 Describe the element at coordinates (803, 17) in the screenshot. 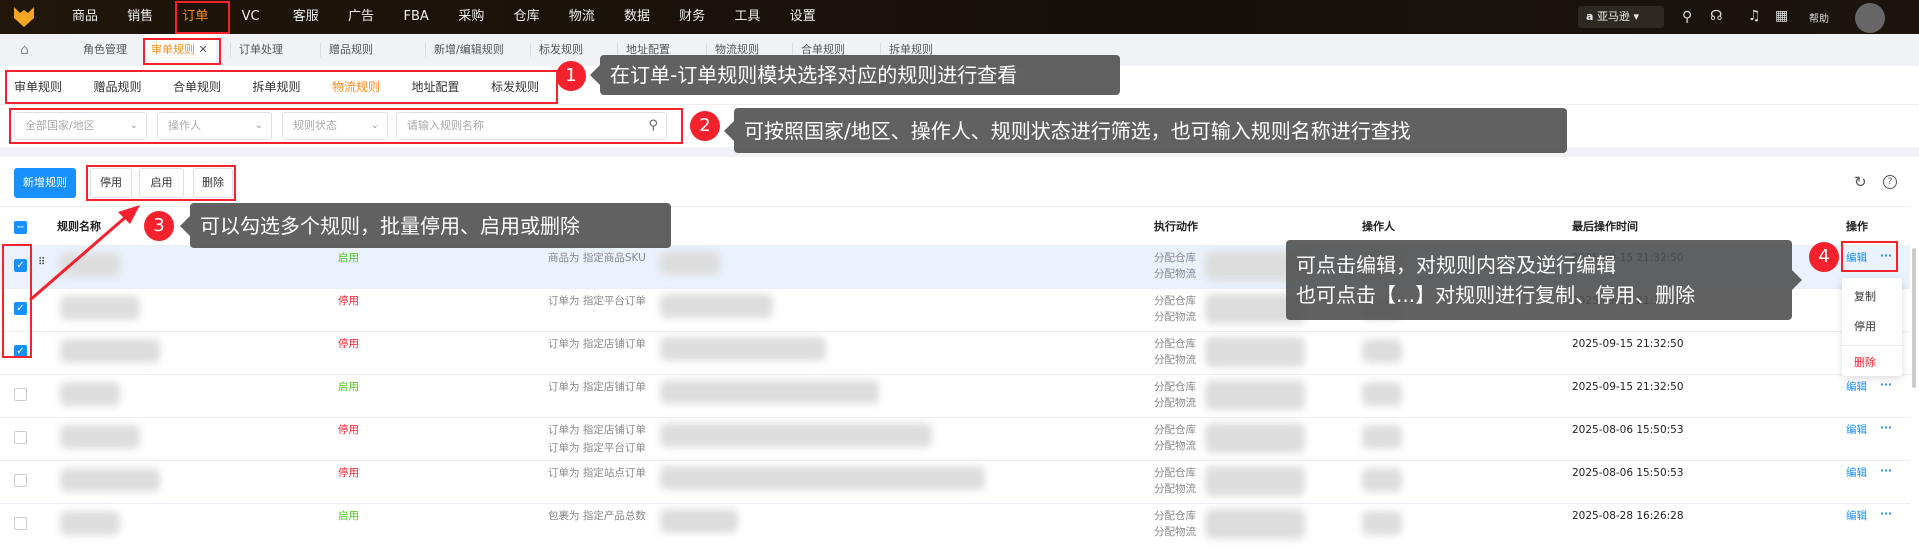

I see `nav-item-13: 设置` at that location.